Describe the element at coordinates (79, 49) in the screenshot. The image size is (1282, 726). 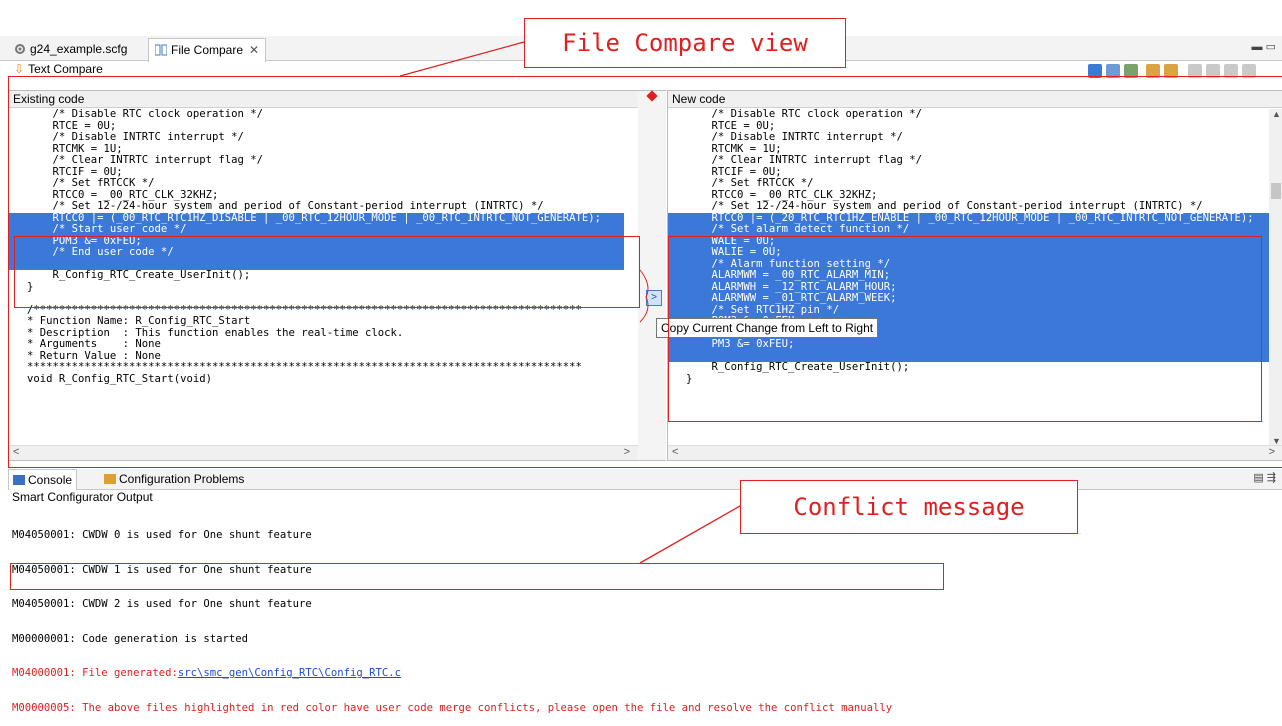
I see `tab-label: g24_example.scfg` at that location.